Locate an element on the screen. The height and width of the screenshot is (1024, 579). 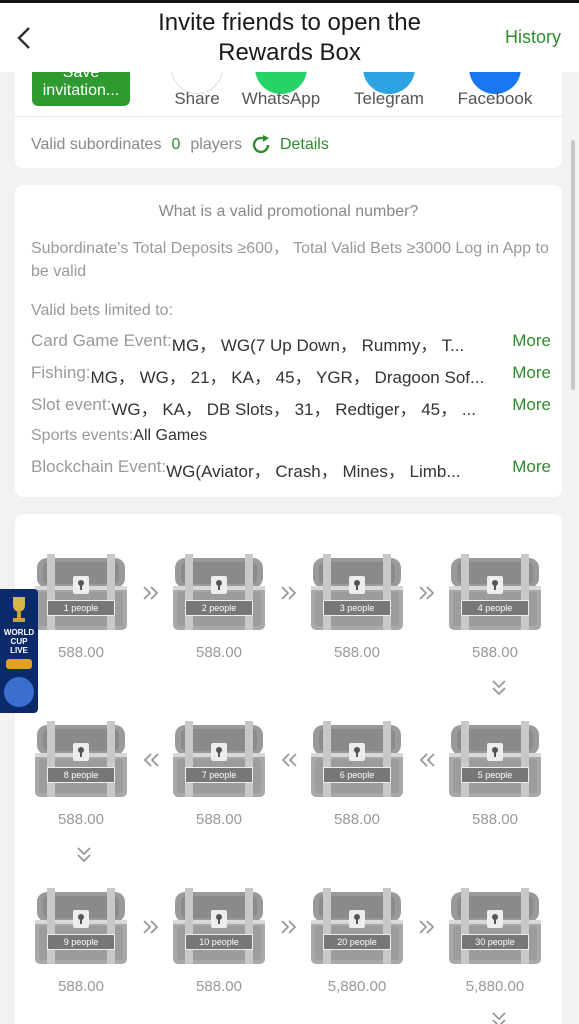
football-icon is located at coordinates (19, 692).